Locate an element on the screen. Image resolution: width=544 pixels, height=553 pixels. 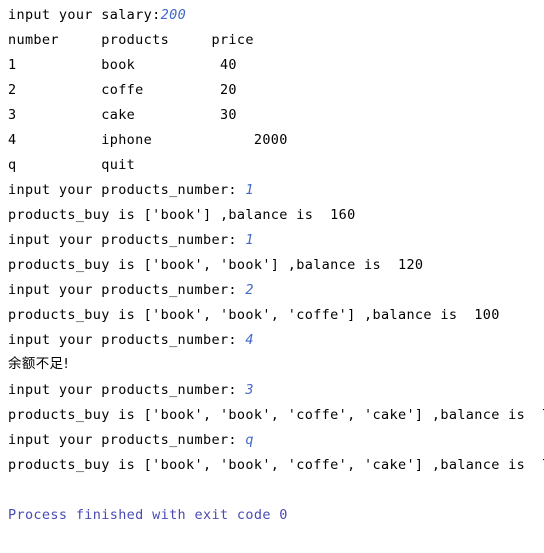
stdout-text: 1 book 40 is located at coordinates (122, 65).